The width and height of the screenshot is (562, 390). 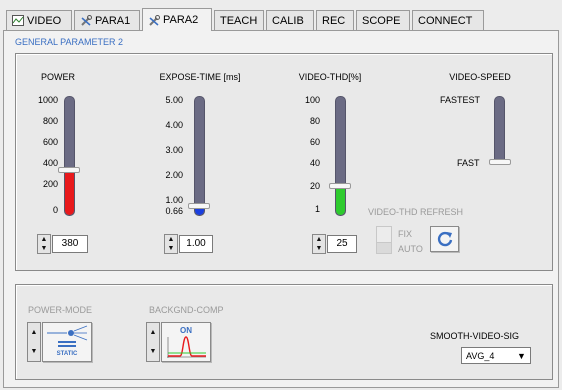 I want to click on power-slider-knob, so click(x=69, y=170).